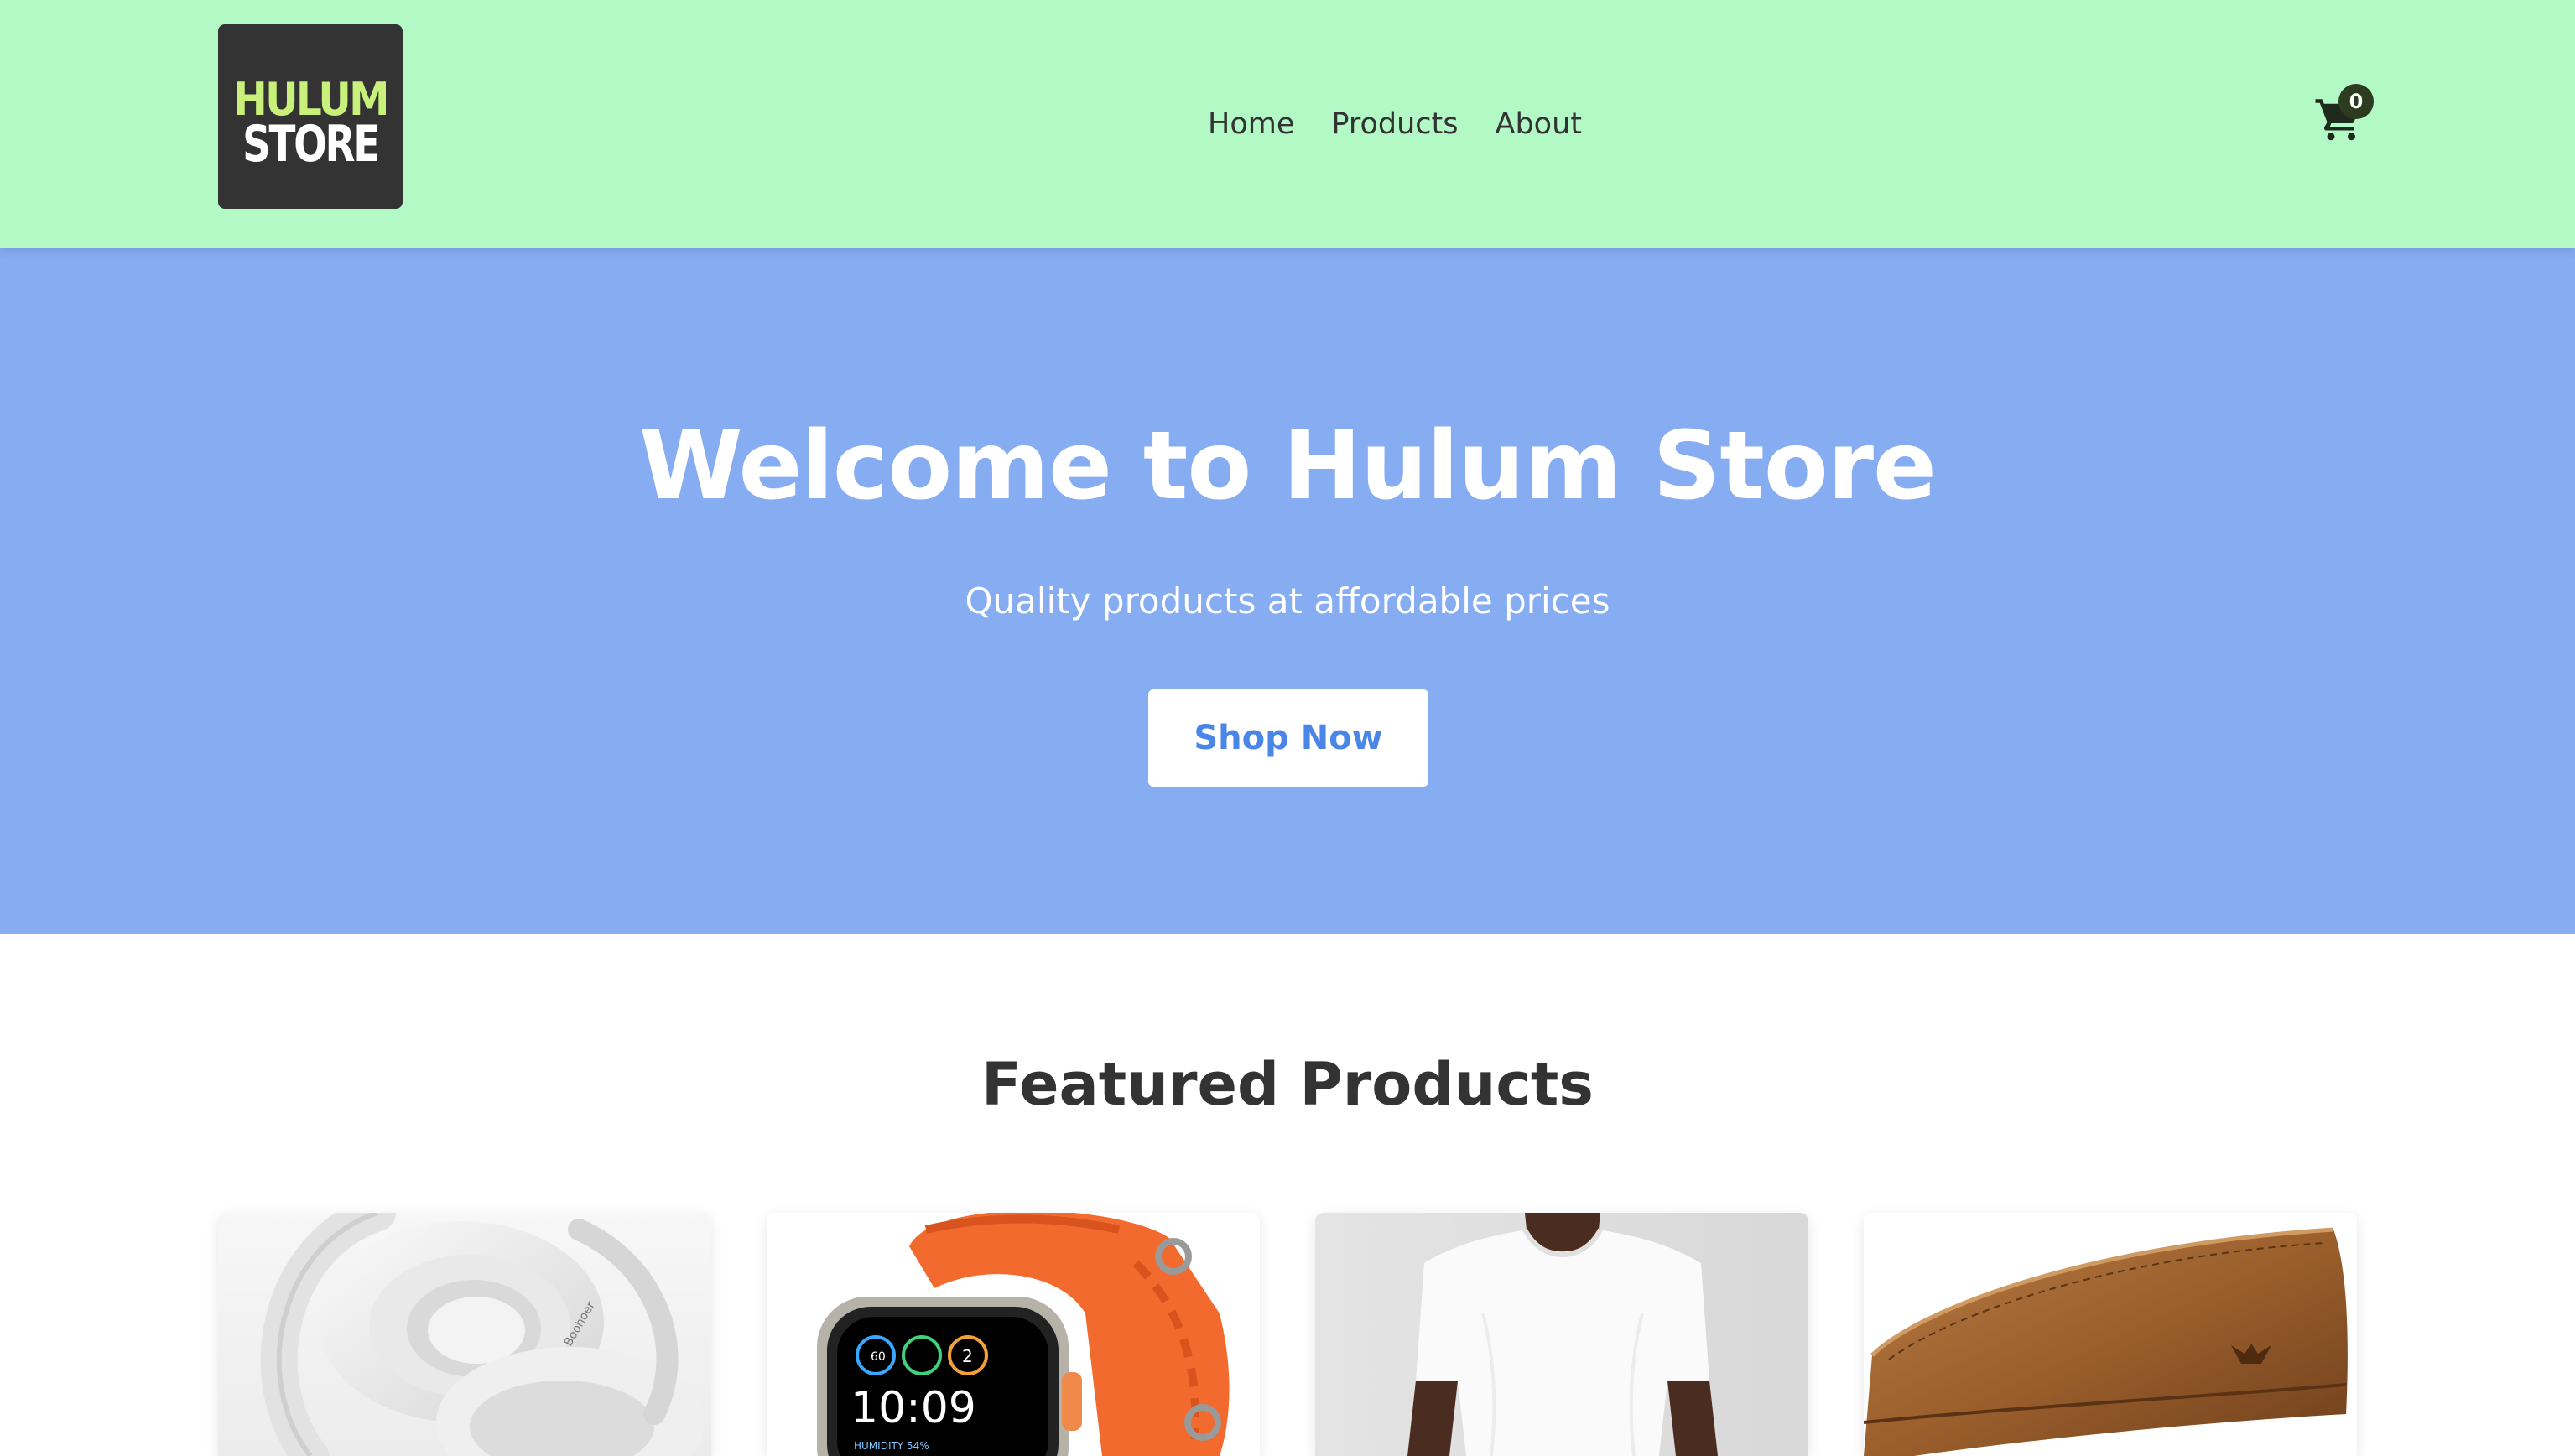 The height and width of the screenshot is (1456, 2575). What do you see at coordinates (968, 1356) in the screenshot?
I see `svg-text: 2` at bounding box center [968, 1356].